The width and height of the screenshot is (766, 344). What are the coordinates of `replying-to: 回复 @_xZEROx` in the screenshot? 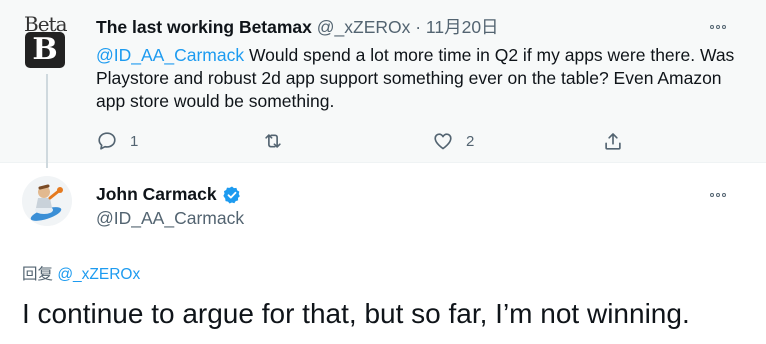 It's located at (81, 273).